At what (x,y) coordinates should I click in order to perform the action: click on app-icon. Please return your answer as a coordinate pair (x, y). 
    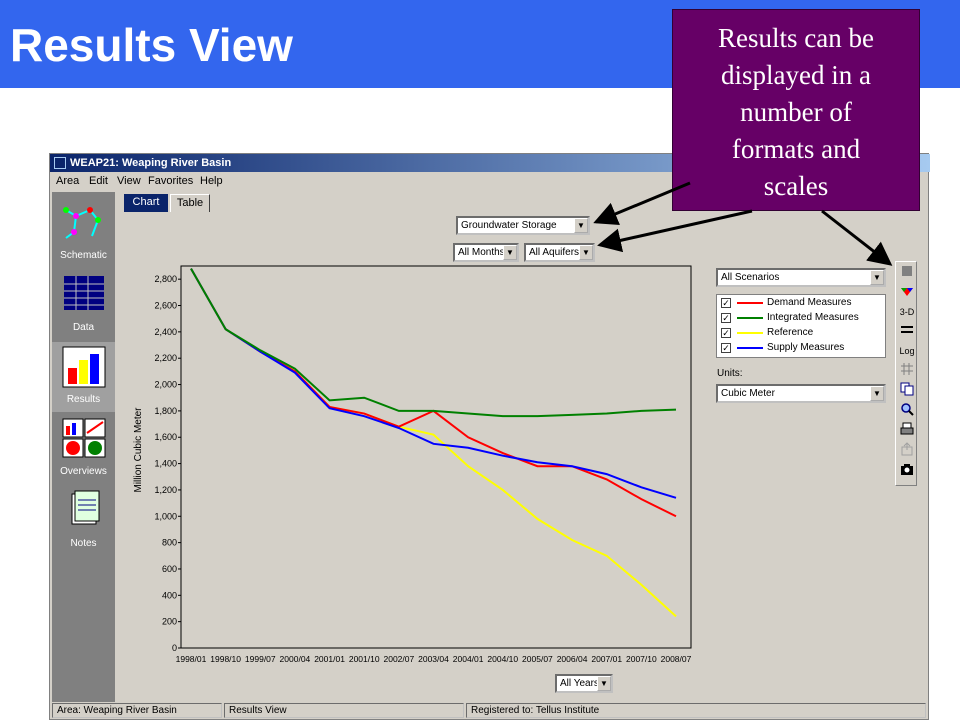
    Looking at the image, I should click on (60, 163).